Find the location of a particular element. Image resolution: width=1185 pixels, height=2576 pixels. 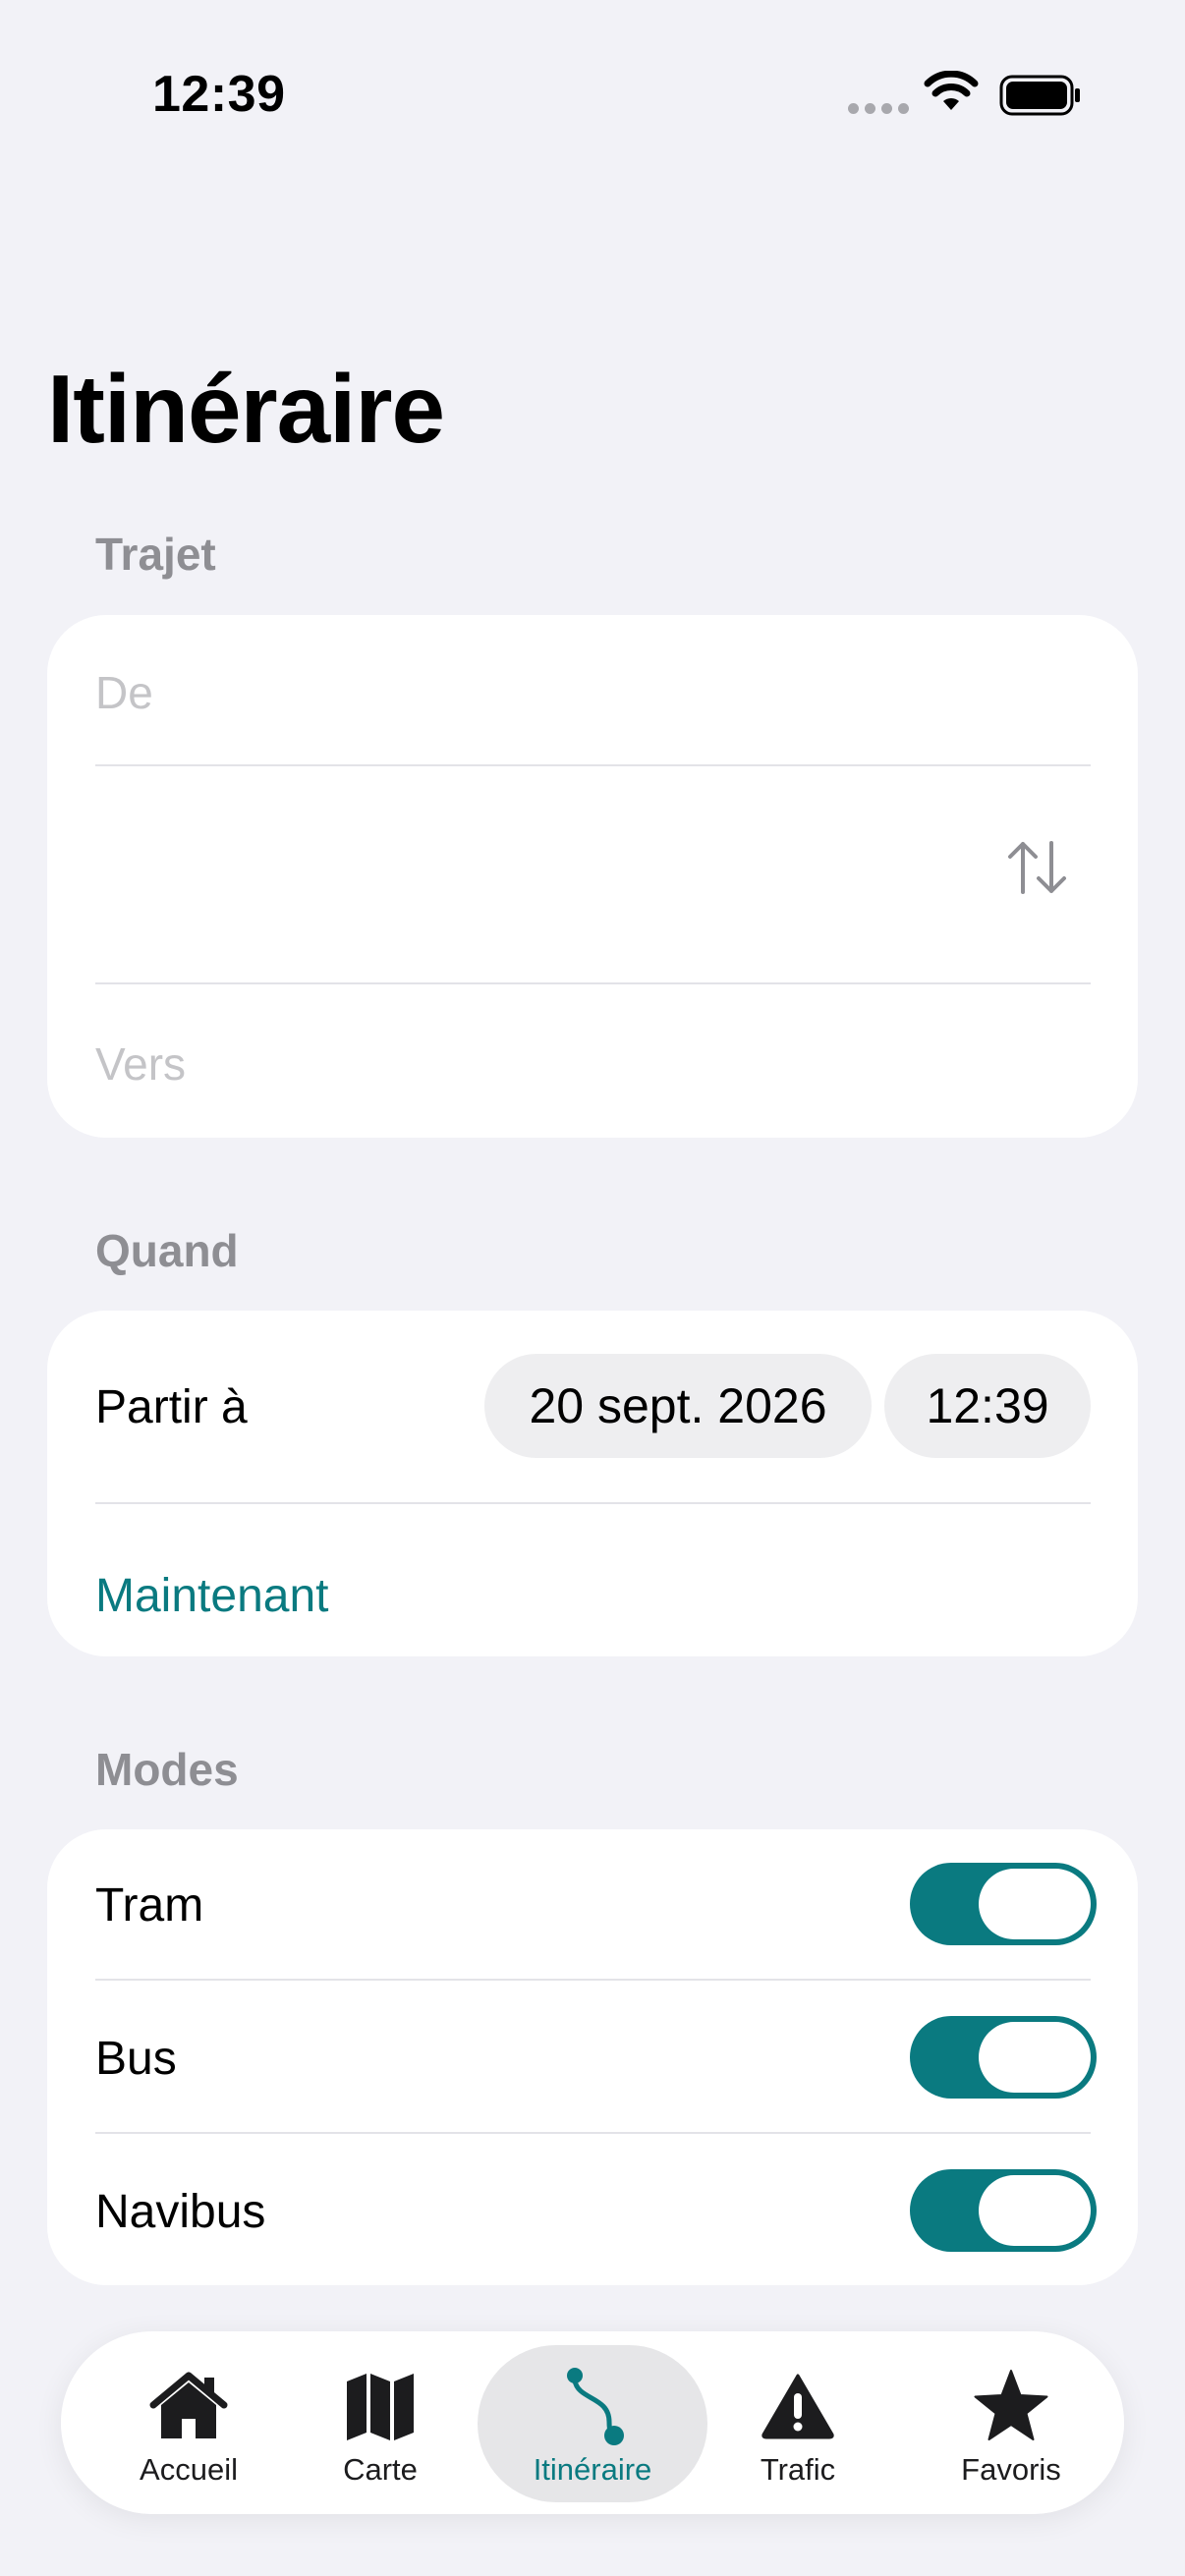

battery-icon is located at coordinates (1040, 95).